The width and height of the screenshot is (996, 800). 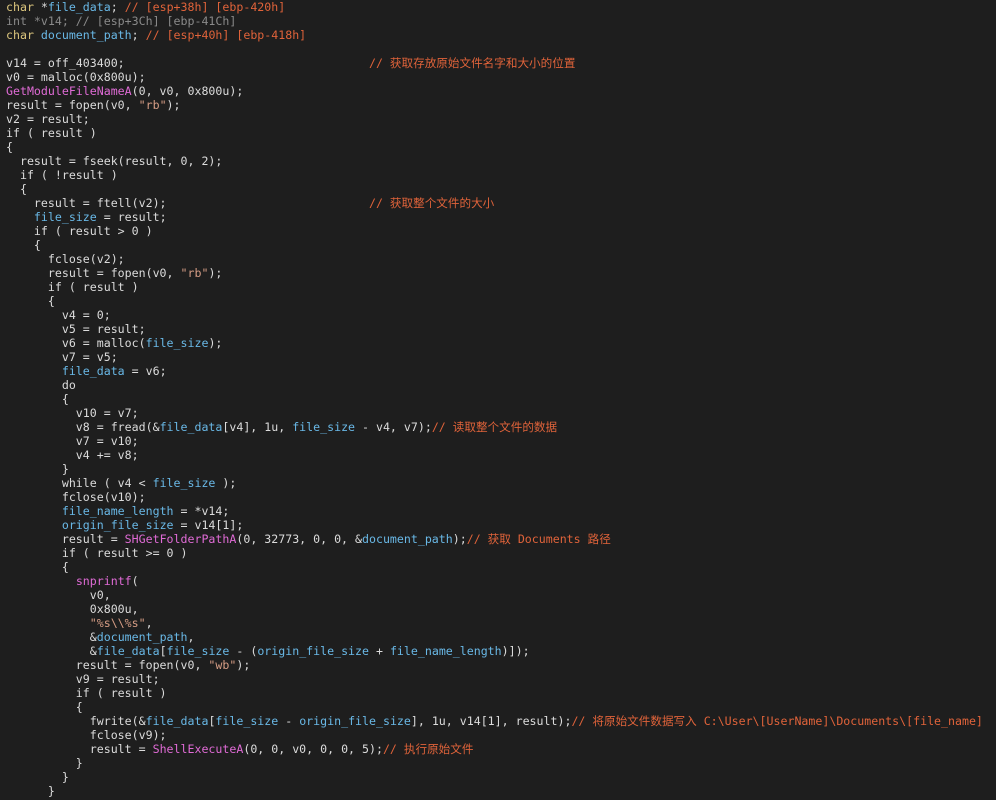 What do you see at coordinates (114, 161) in the screenshot?
I see `code-text: result = fseek(result, 0, 2);` at bounding box center [114, 161].